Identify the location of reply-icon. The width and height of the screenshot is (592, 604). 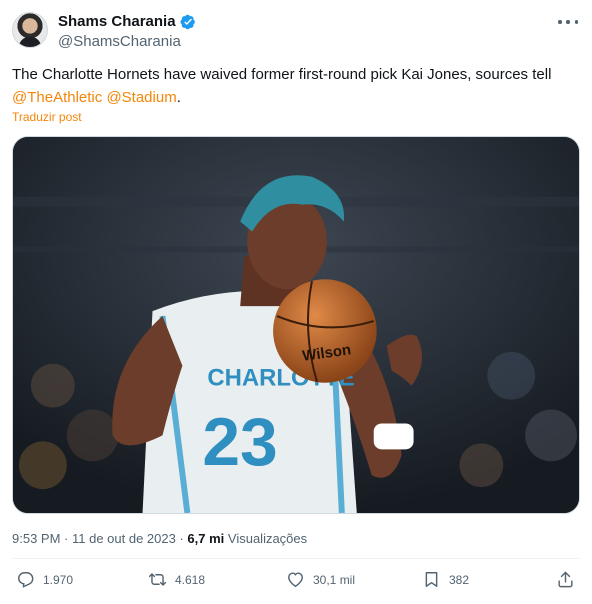
(26, 580).